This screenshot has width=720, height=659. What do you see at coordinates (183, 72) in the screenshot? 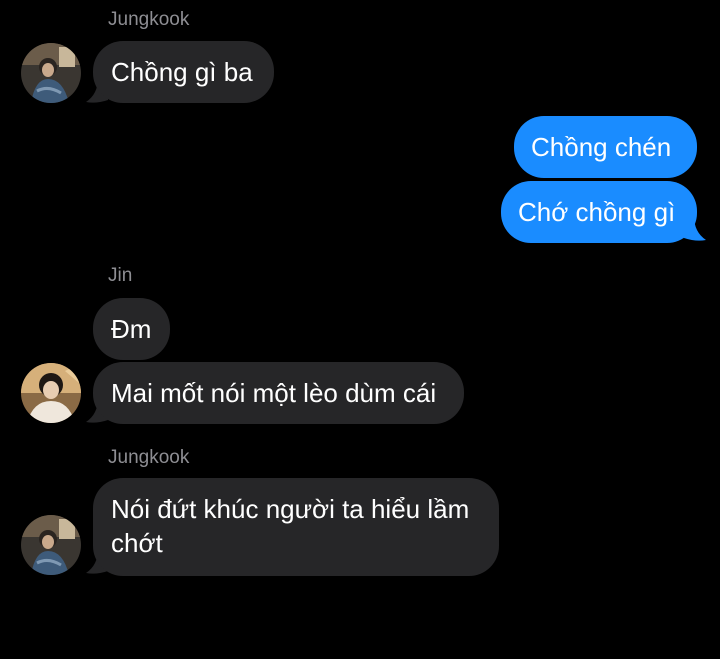
I see `message-bubble: Chồng gì ba` at bounding box center [183, 72].